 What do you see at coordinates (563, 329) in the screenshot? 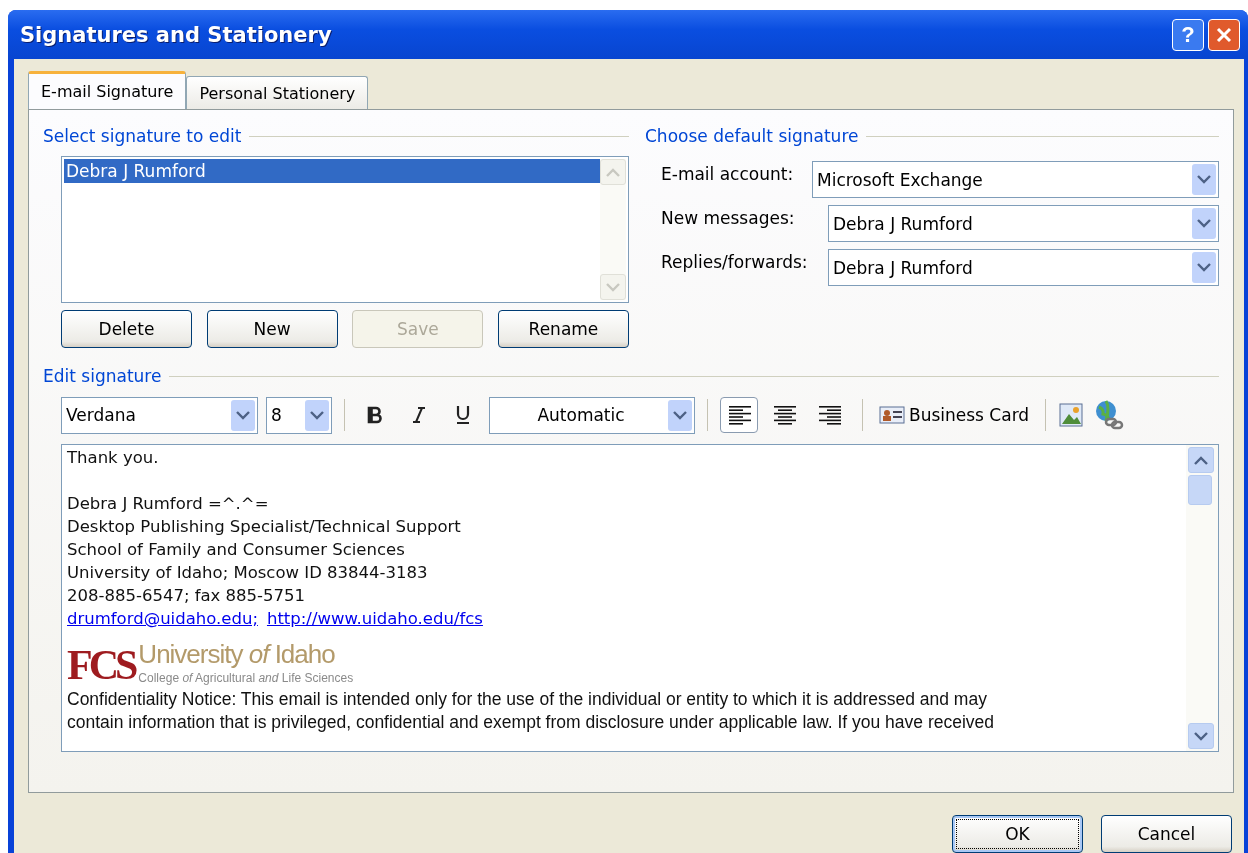
I see `action-button: Rename` at bounding box center [563, 329].